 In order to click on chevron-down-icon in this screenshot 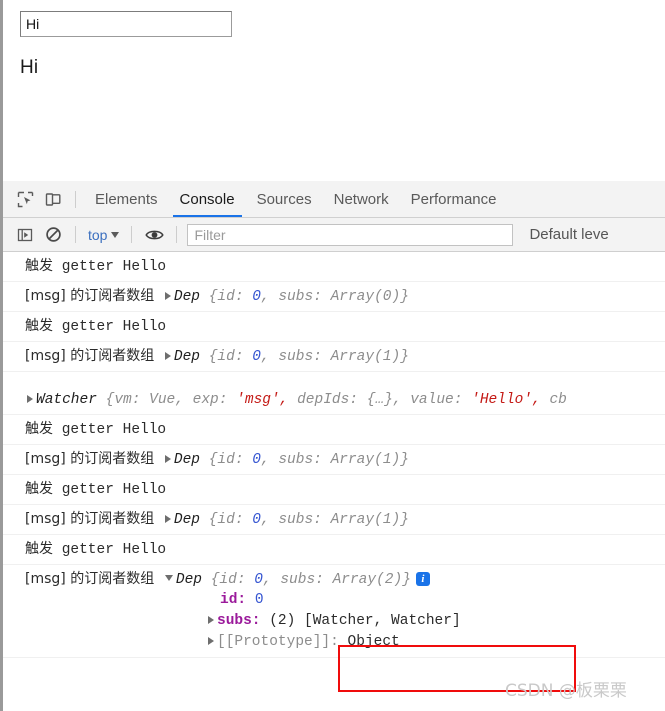, I will do `click(115, 234)`.